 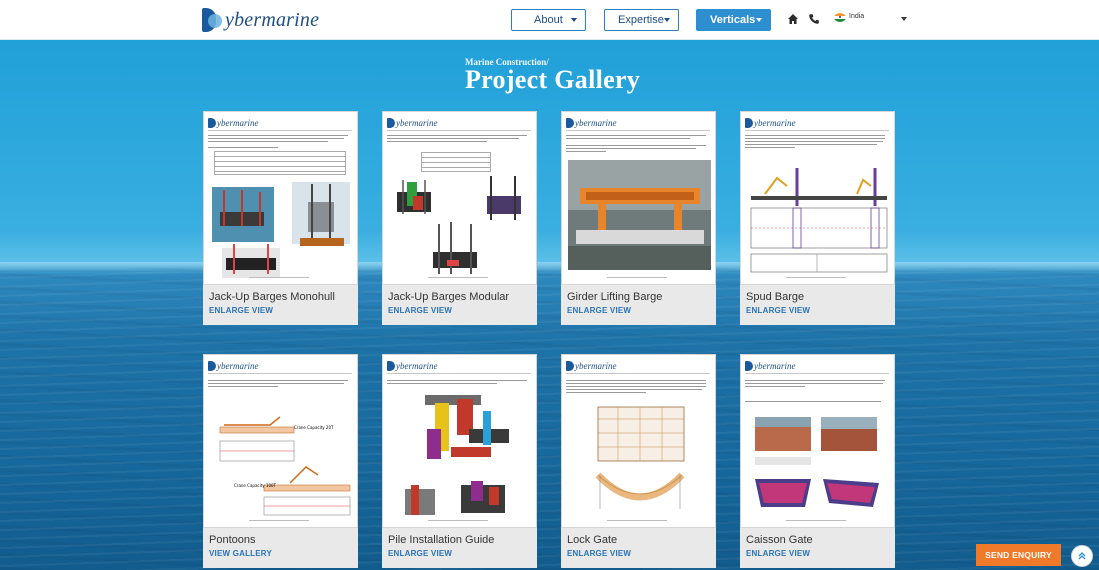 I want to click on girder-barge-photo, so click(x=639, y=215).